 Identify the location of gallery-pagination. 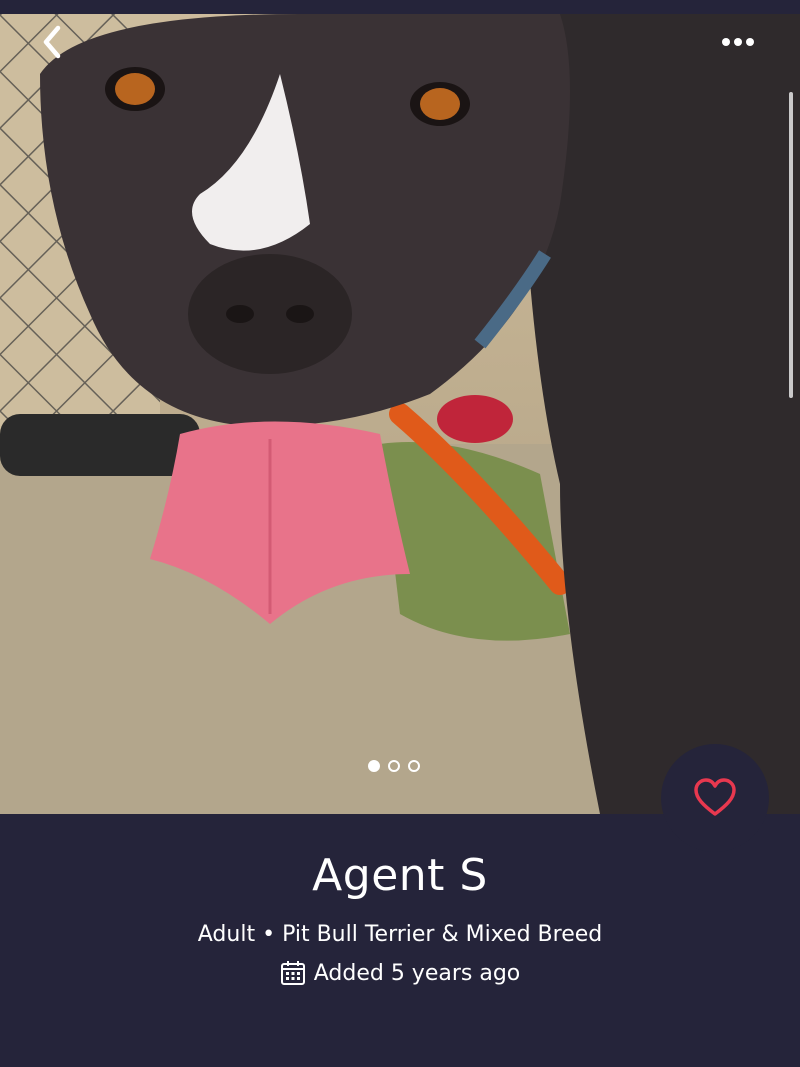
(394, 767).